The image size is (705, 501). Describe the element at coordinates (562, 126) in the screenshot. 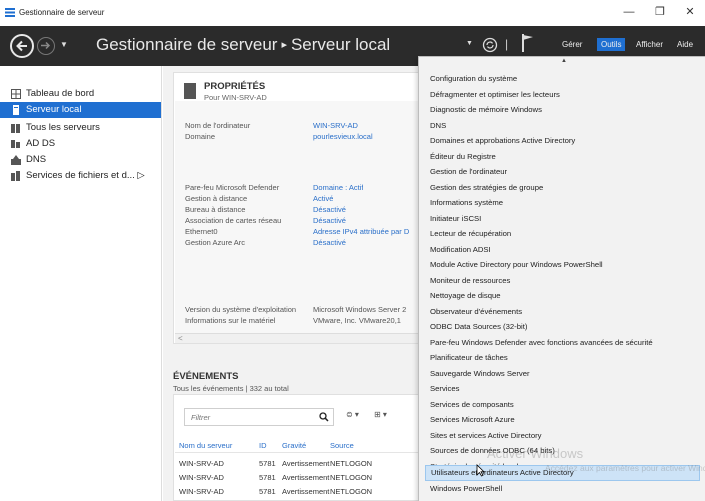

I see `menu-item-dns: DNS` at that location.